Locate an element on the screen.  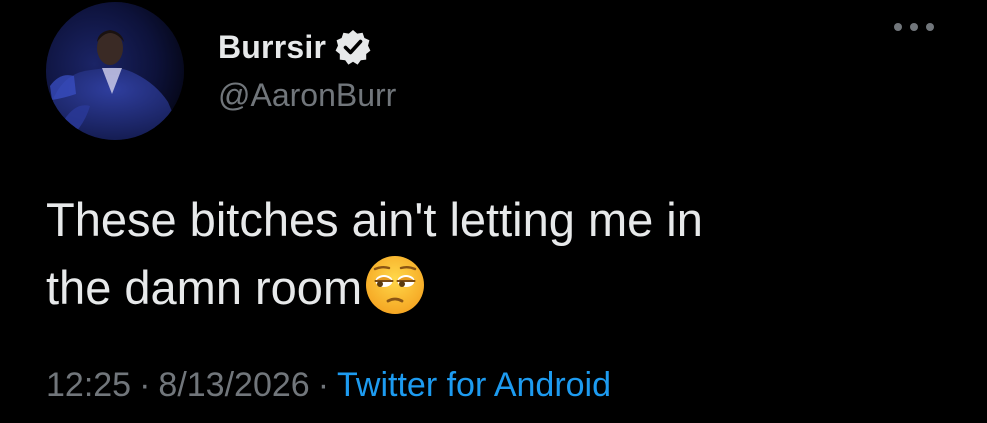
name-row: Burrsir is located at coordinates (294, 47).